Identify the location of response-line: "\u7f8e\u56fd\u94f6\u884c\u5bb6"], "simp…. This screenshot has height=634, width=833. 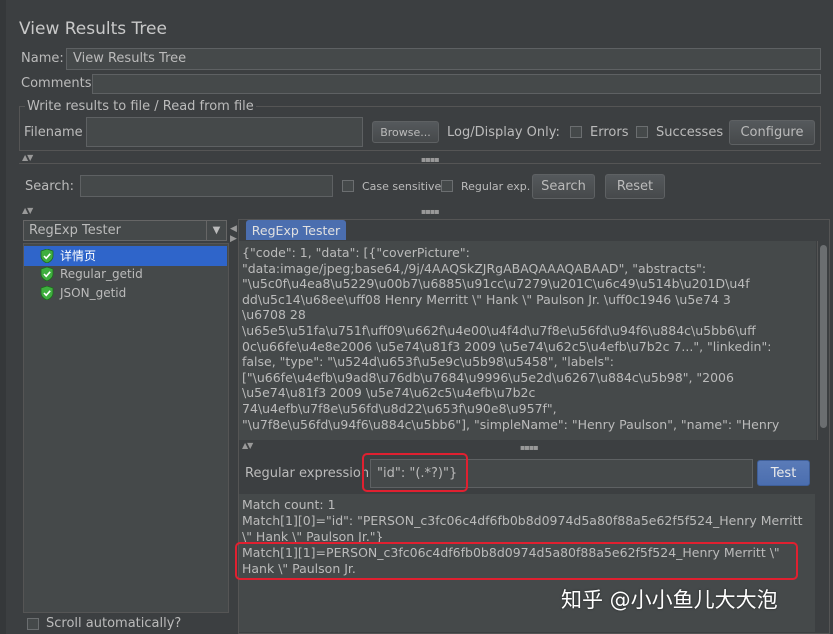
(511, 424).